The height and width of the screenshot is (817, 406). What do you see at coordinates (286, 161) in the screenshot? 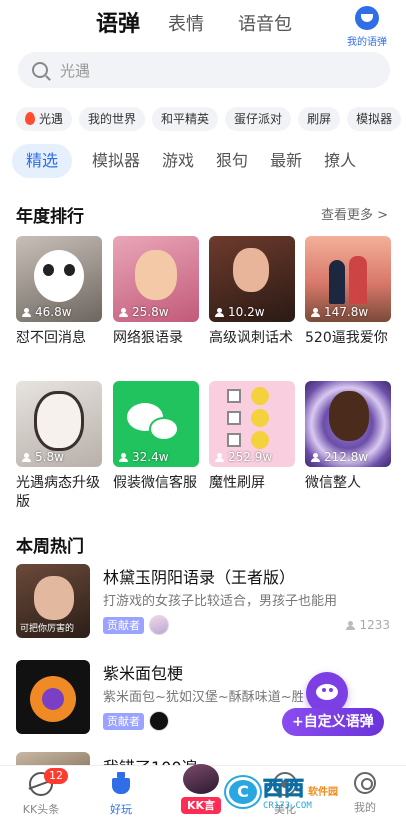
I see `category-latest: 最新` at bounding box center [286, 161].